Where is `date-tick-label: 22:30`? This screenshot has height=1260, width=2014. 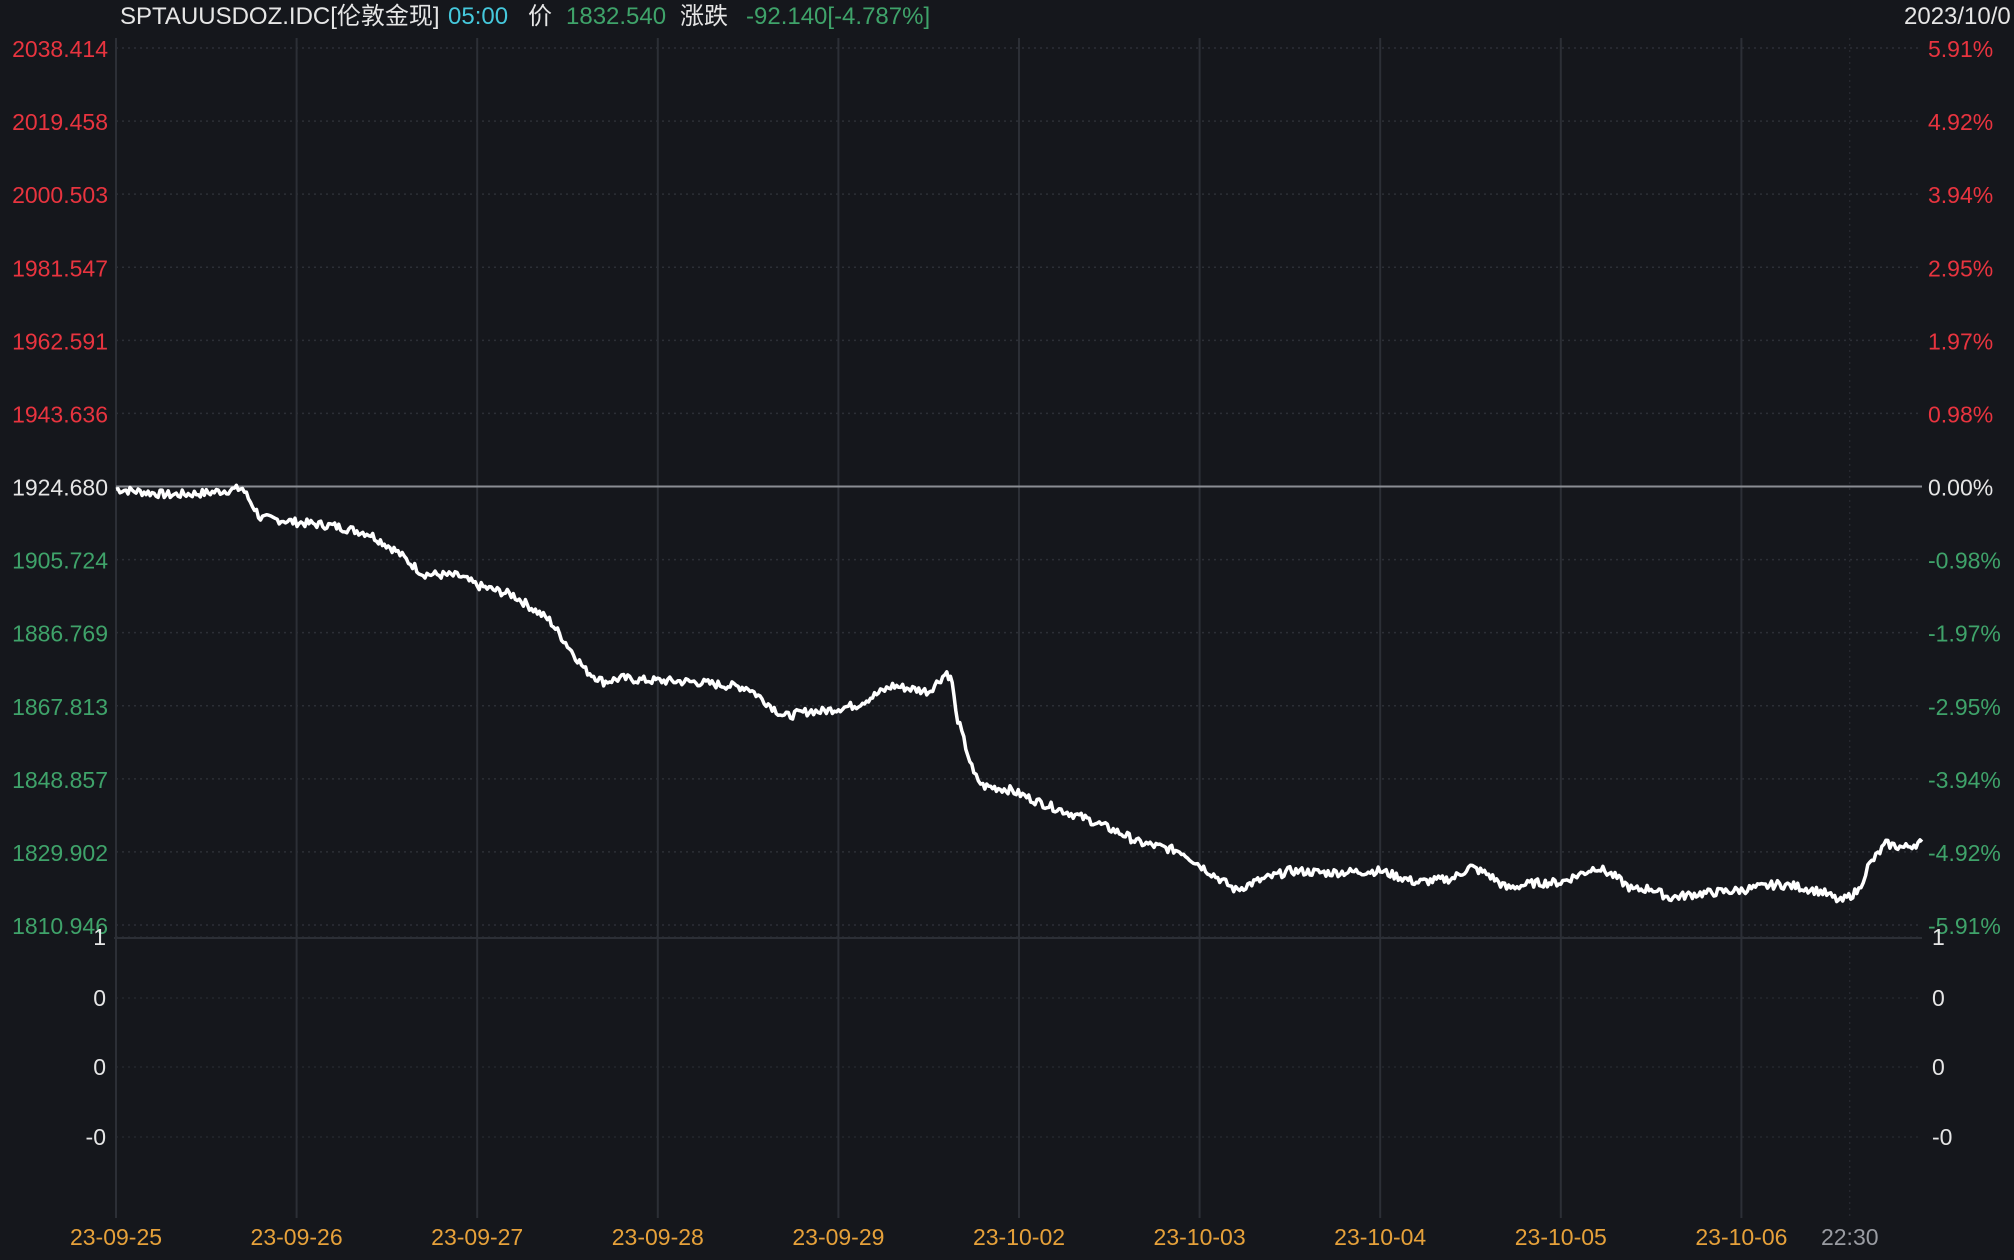 date-tick-label: 22:30 is located at coordinates (1850, 1237).